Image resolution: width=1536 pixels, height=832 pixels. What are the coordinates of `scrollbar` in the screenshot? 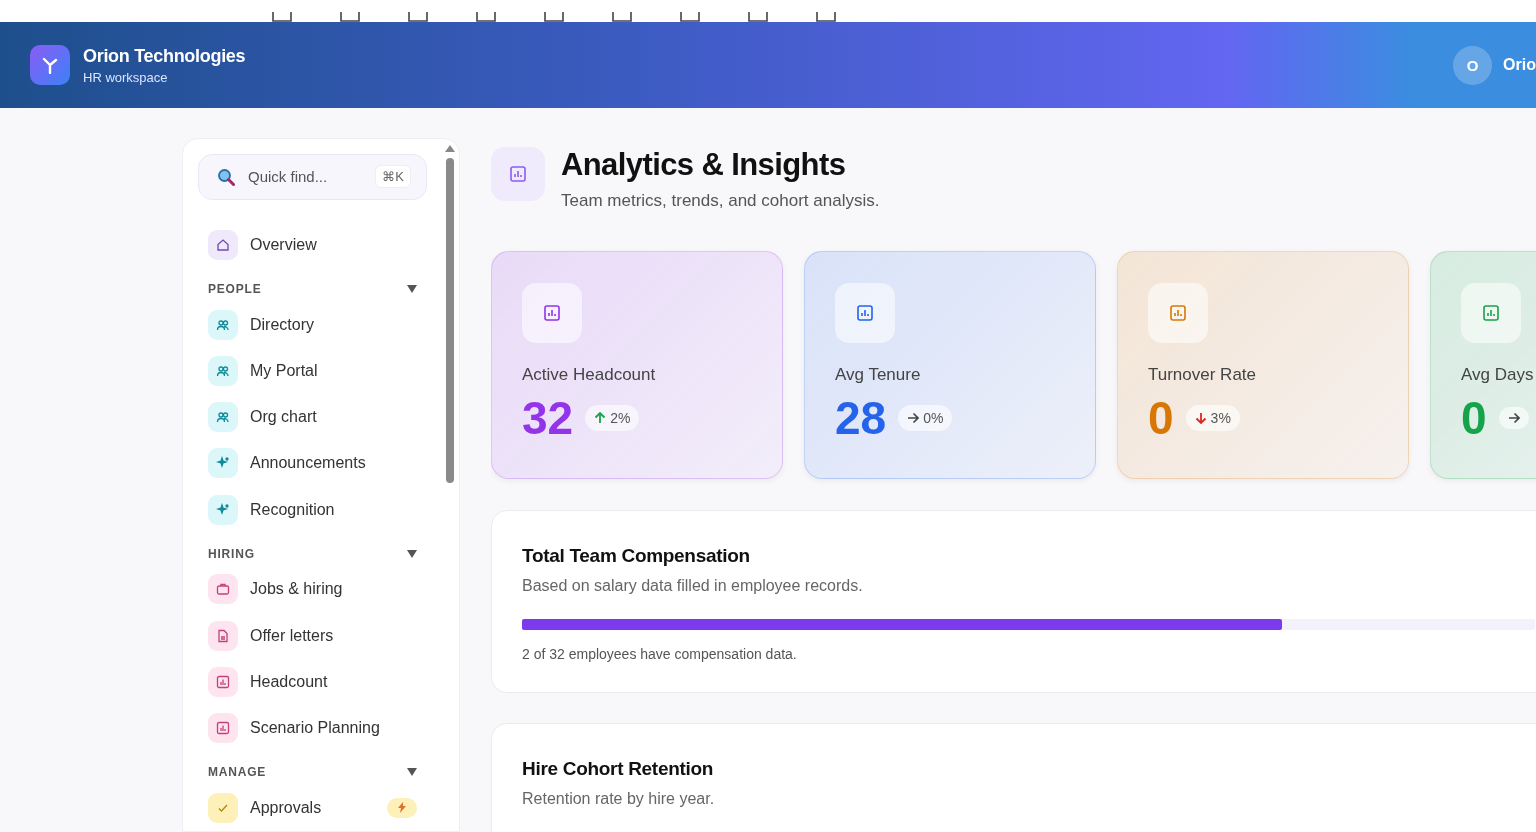 It's located at (450, 314).